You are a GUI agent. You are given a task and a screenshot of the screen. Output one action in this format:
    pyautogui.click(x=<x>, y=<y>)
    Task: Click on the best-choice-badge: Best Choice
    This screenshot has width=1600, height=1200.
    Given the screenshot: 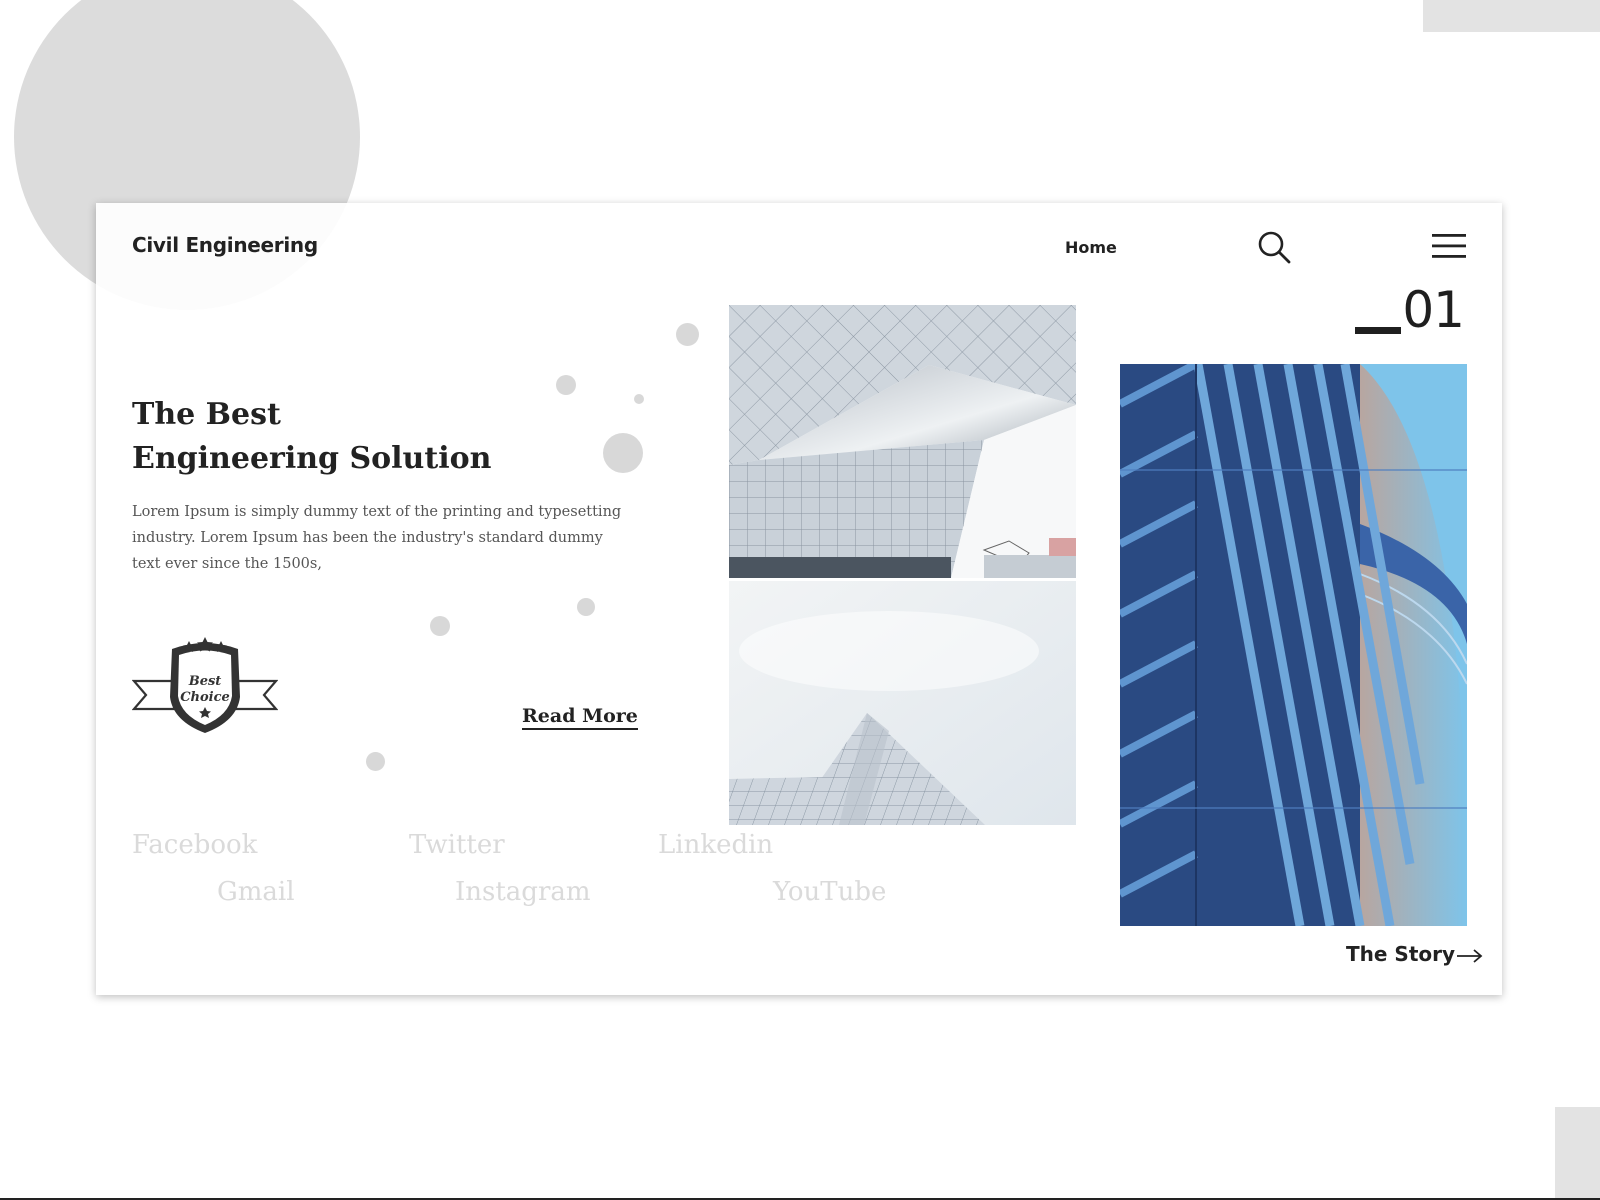 What is the action you would take?
    pyautogui.click(x=205, y=685)
    